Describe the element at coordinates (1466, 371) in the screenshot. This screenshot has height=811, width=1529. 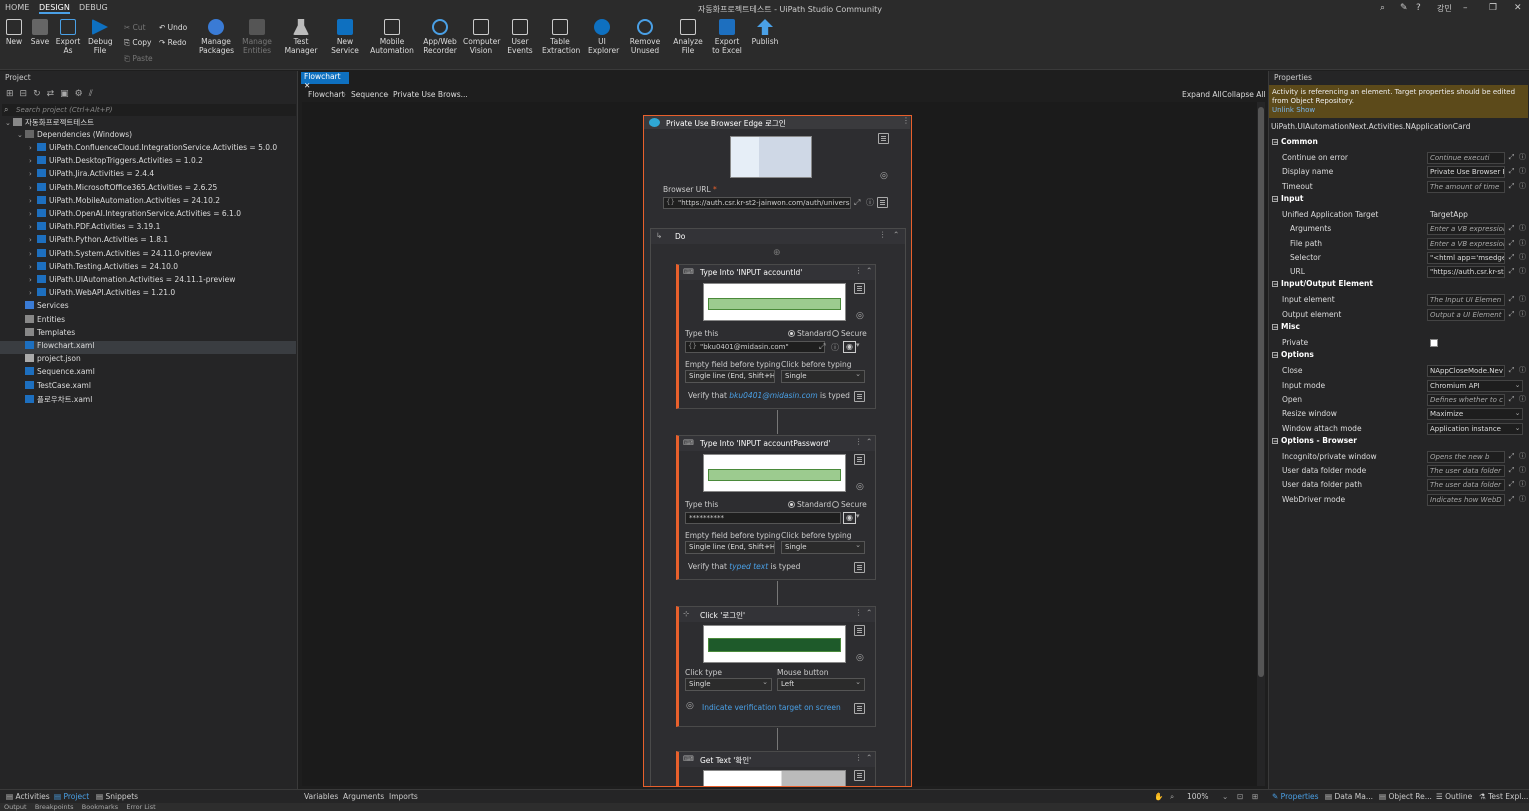
I see `property-value-input: NAppCloseMode.Nev` at that location.